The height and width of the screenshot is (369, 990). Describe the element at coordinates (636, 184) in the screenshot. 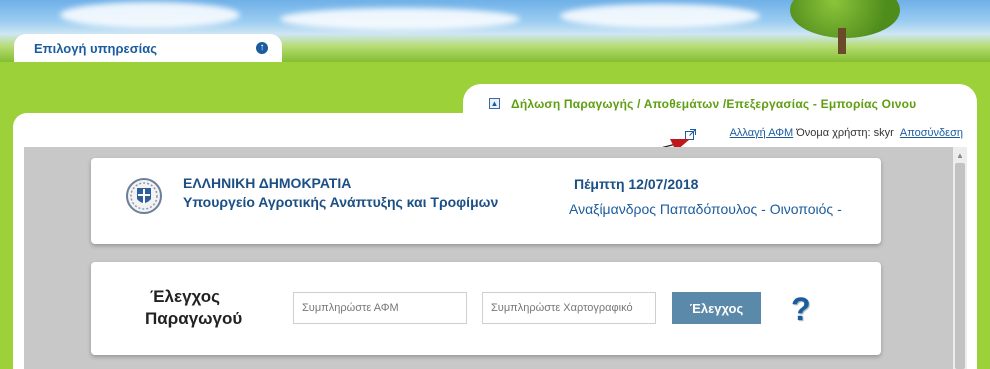

I see `current-date: Πέμπτη 12/07/2018` at that location.